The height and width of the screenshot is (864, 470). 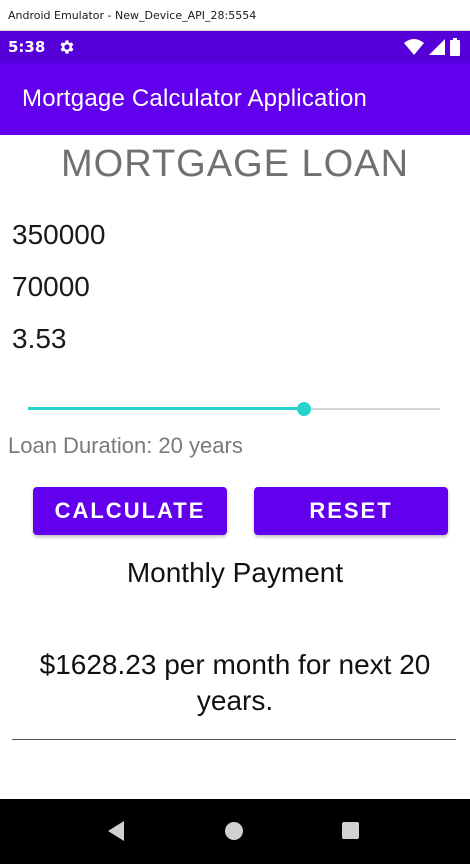 What do you see at coordinates (27, 47) in the screenshot?
I see `status-time: 5:38` at bounding box center [27, 47].